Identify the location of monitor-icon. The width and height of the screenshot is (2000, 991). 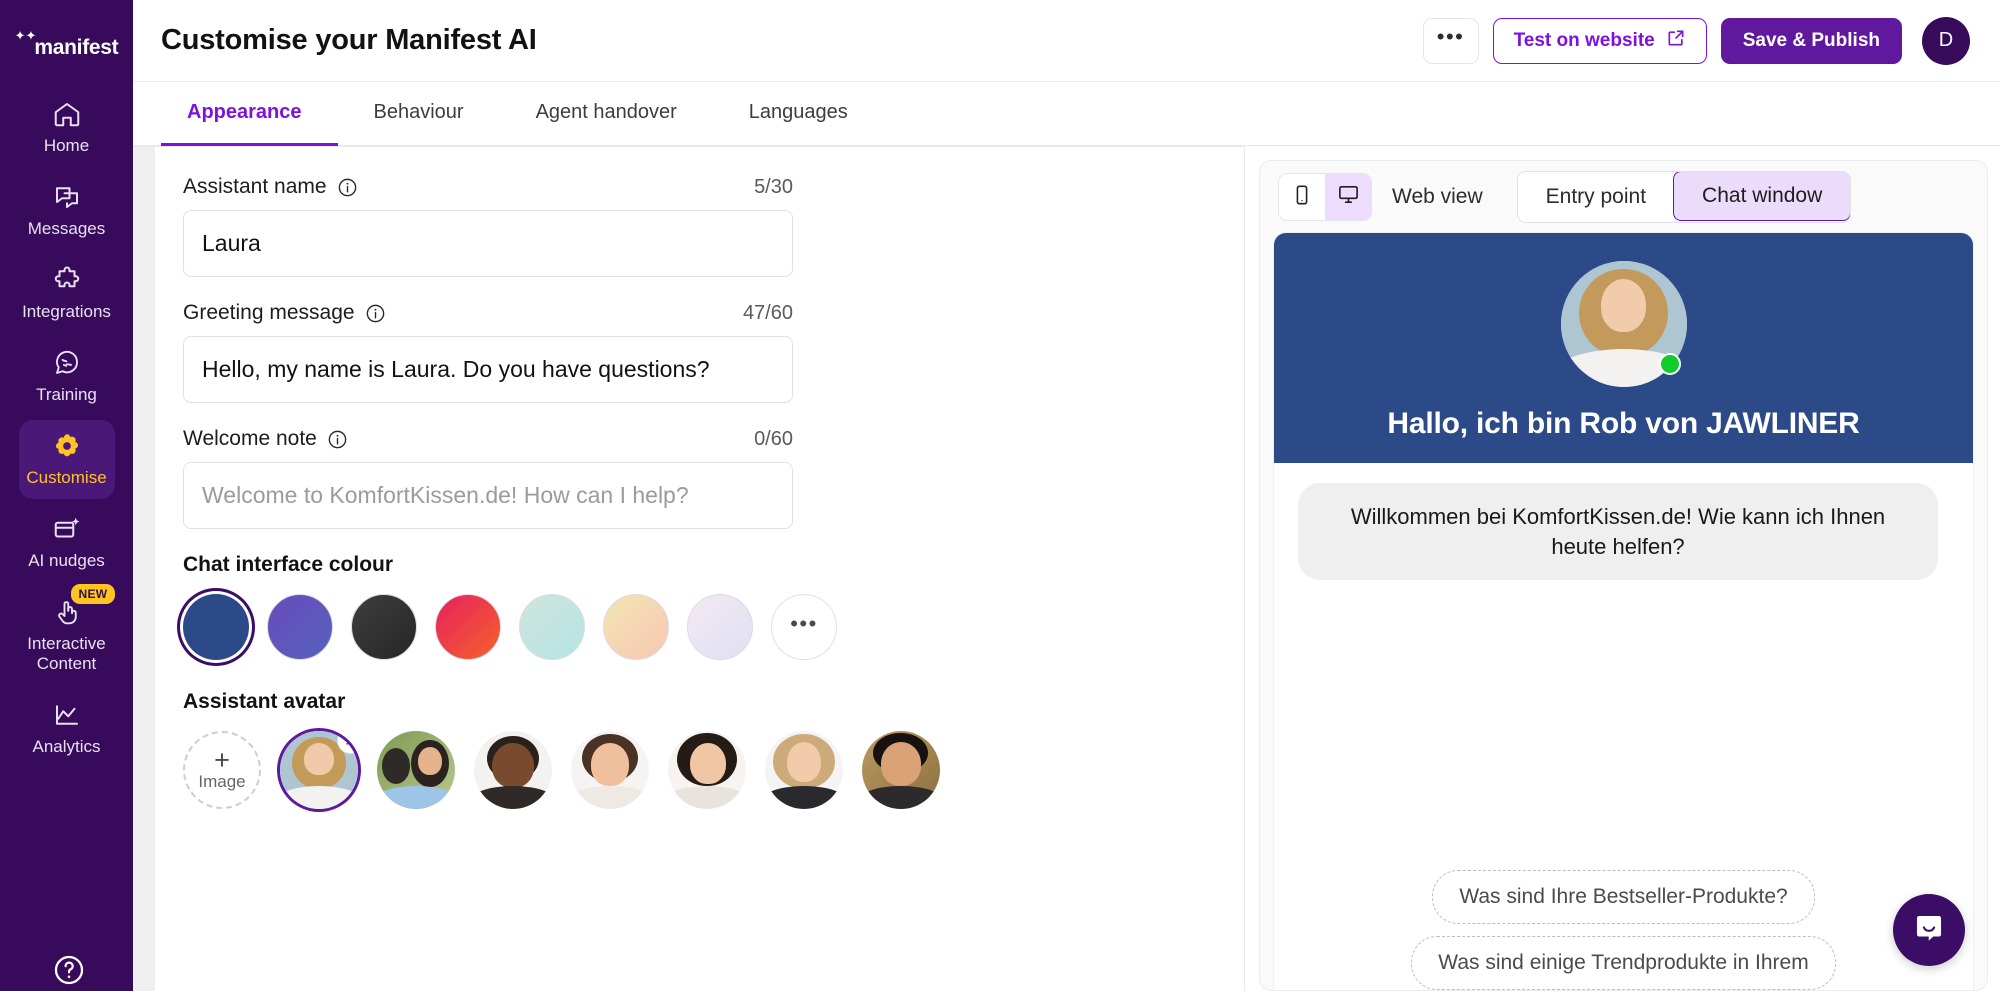
(1348, 197).